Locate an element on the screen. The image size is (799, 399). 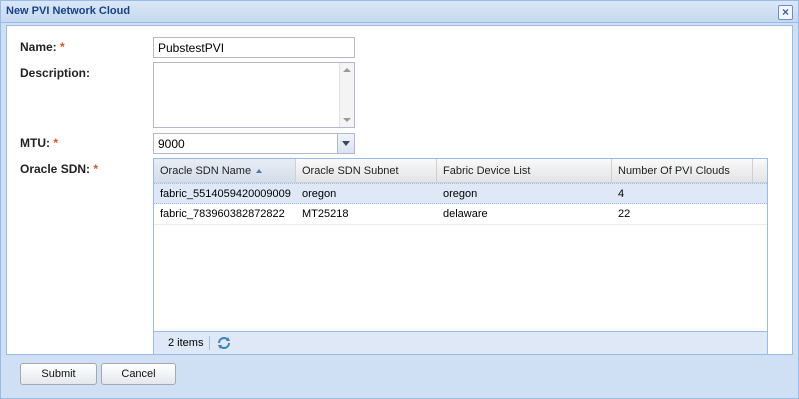
description-label-text: Description: is located at coordinates (55, 73).